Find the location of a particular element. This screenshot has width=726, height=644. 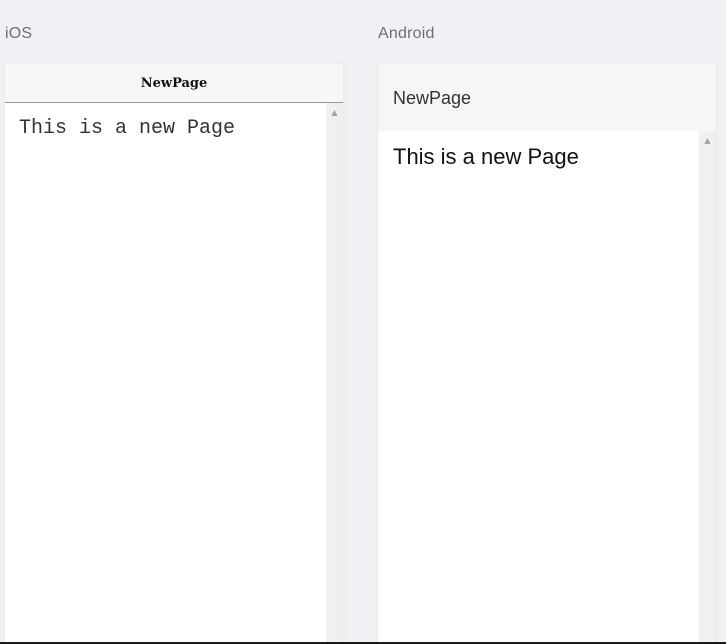

ios-scrollbar: ▲ is located at coordinates (334, 373).